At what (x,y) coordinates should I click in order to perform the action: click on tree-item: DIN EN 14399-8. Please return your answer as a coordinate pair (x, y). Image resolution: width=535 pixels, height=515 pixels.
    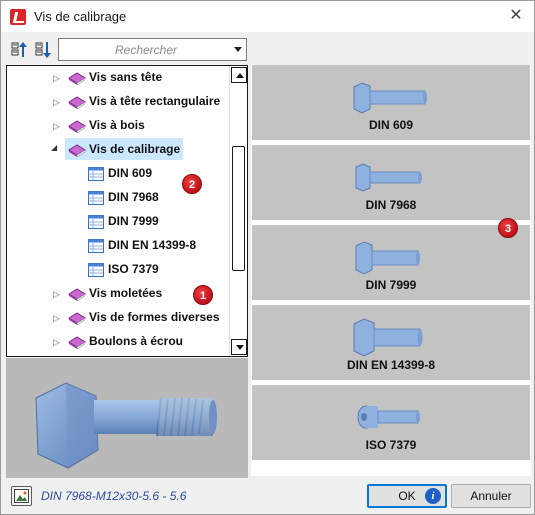
    Looking at the image, I should click on (118, 246).